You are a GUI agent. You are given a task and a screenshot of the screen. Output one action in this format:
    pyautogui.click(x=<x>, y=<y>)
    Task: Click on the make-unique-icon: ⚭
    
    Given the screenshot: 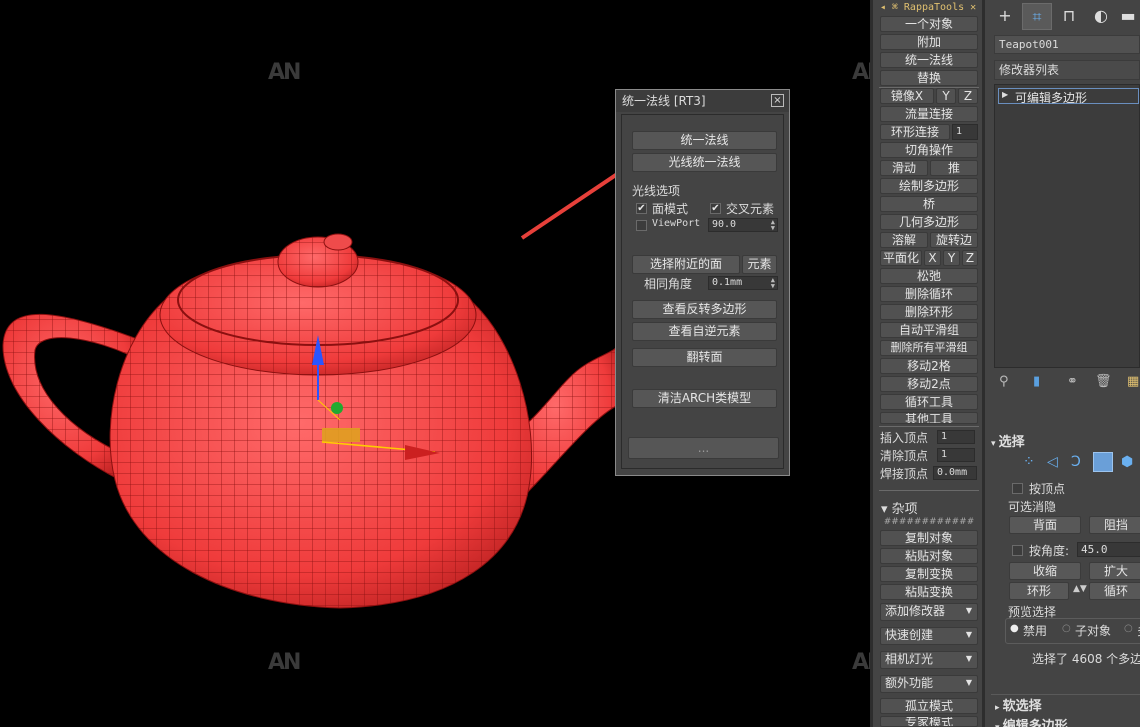 What is the action you would take?
    pyautogui.click(x=1072, y=381)
    